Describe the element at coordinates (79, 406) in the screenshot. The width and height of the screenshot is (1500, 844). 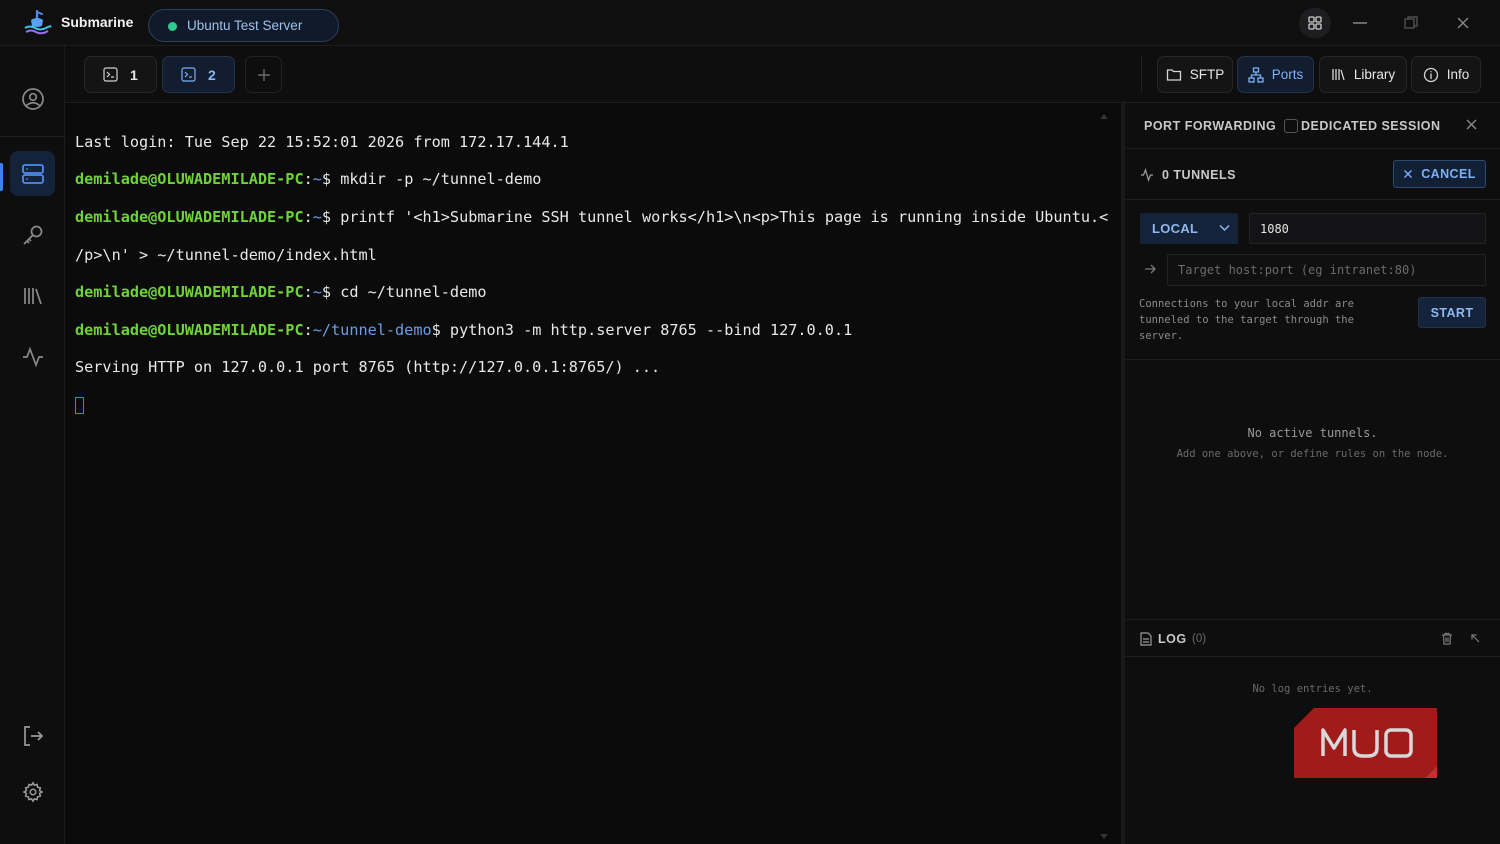
I see `terminal-cursor` at that location.